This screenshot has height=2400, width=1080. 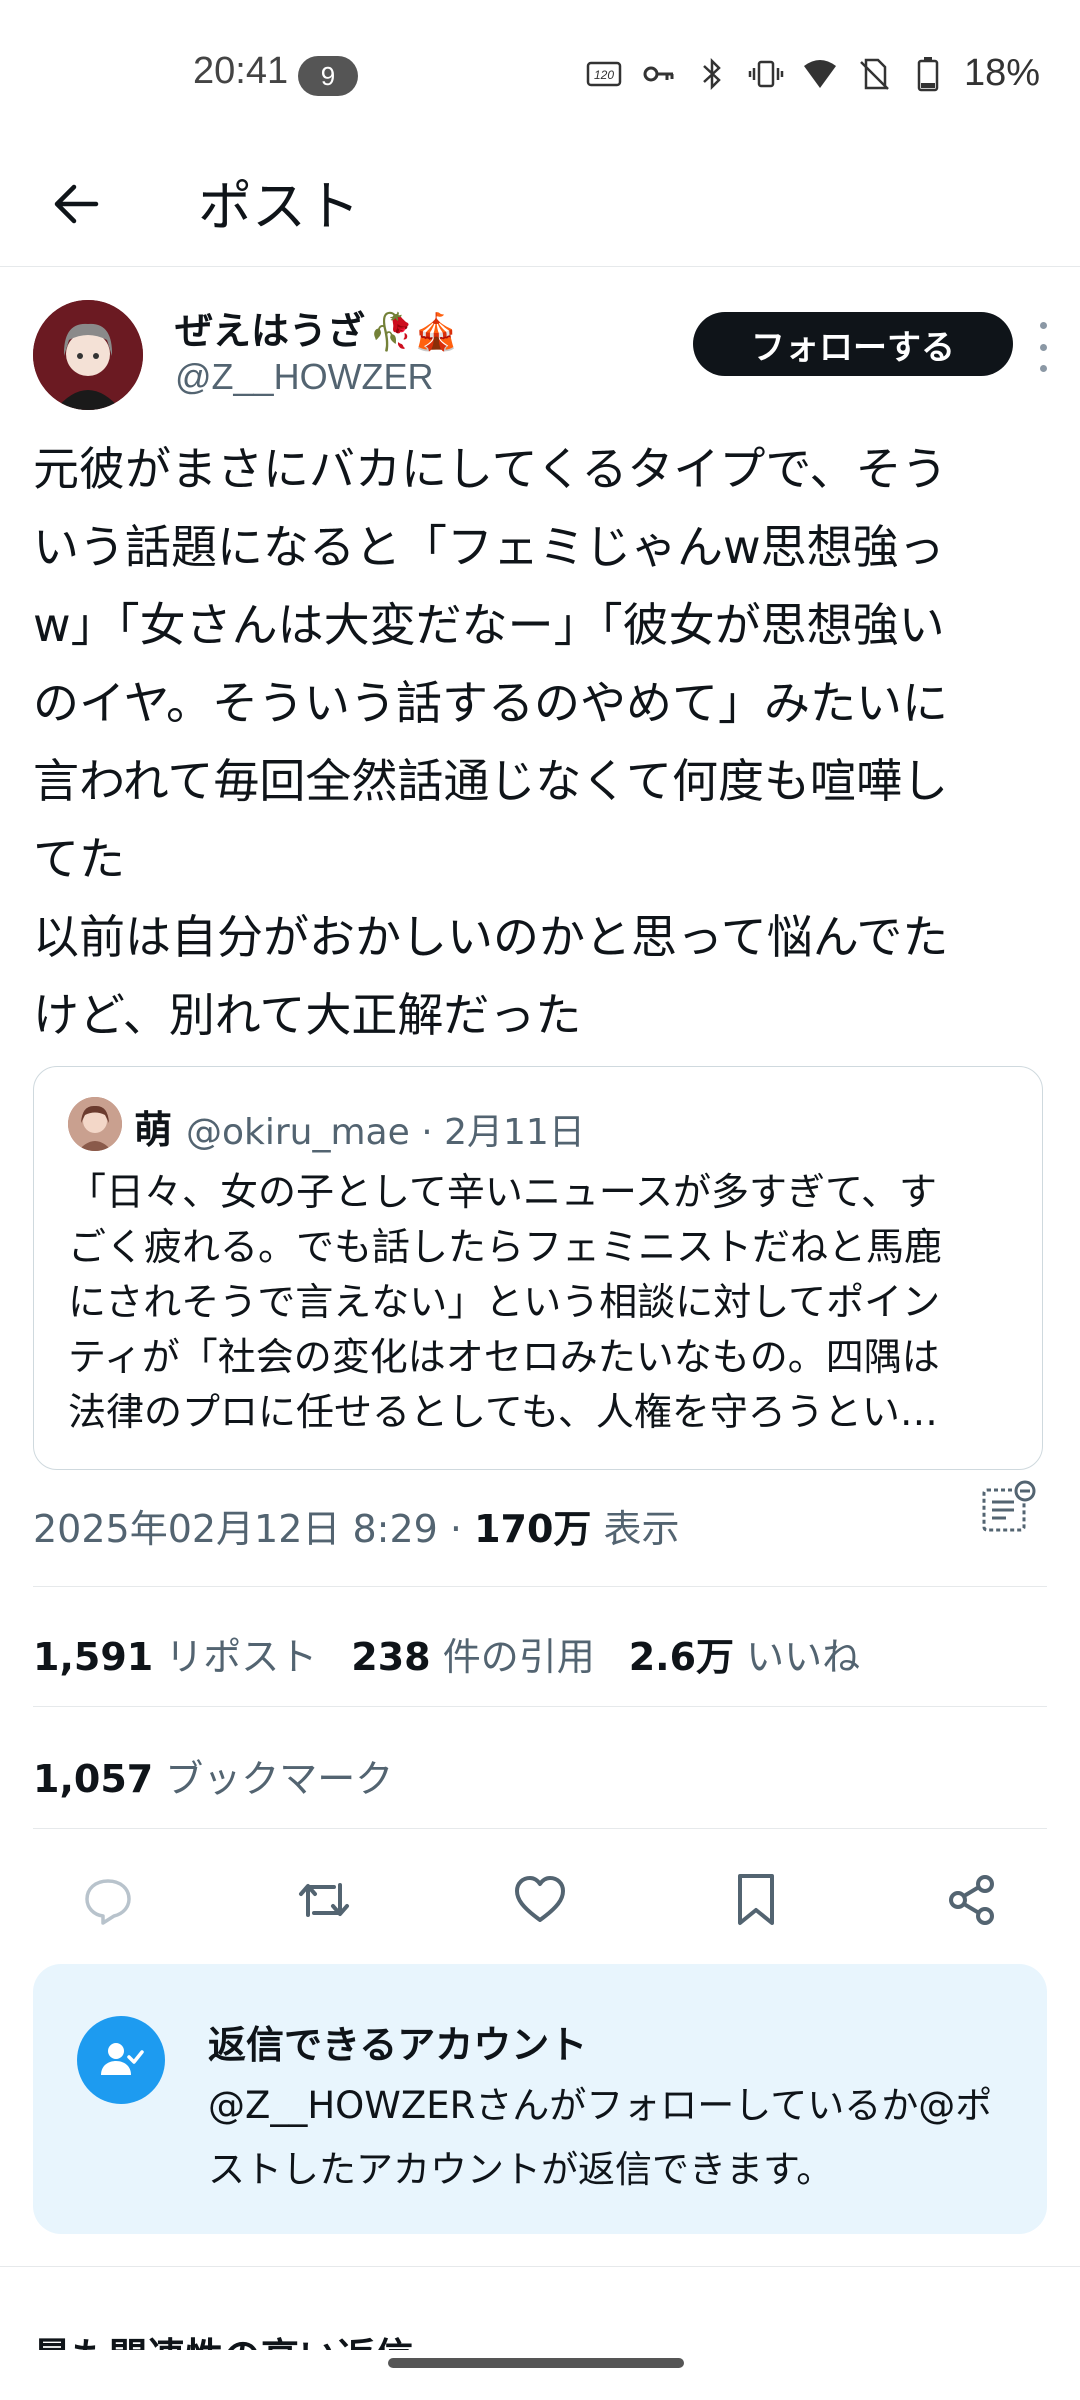 What do you see at coordinates (635, 1529) in the screenshot?
I see `views-label: 表示` at bounding box center [635, 1529].